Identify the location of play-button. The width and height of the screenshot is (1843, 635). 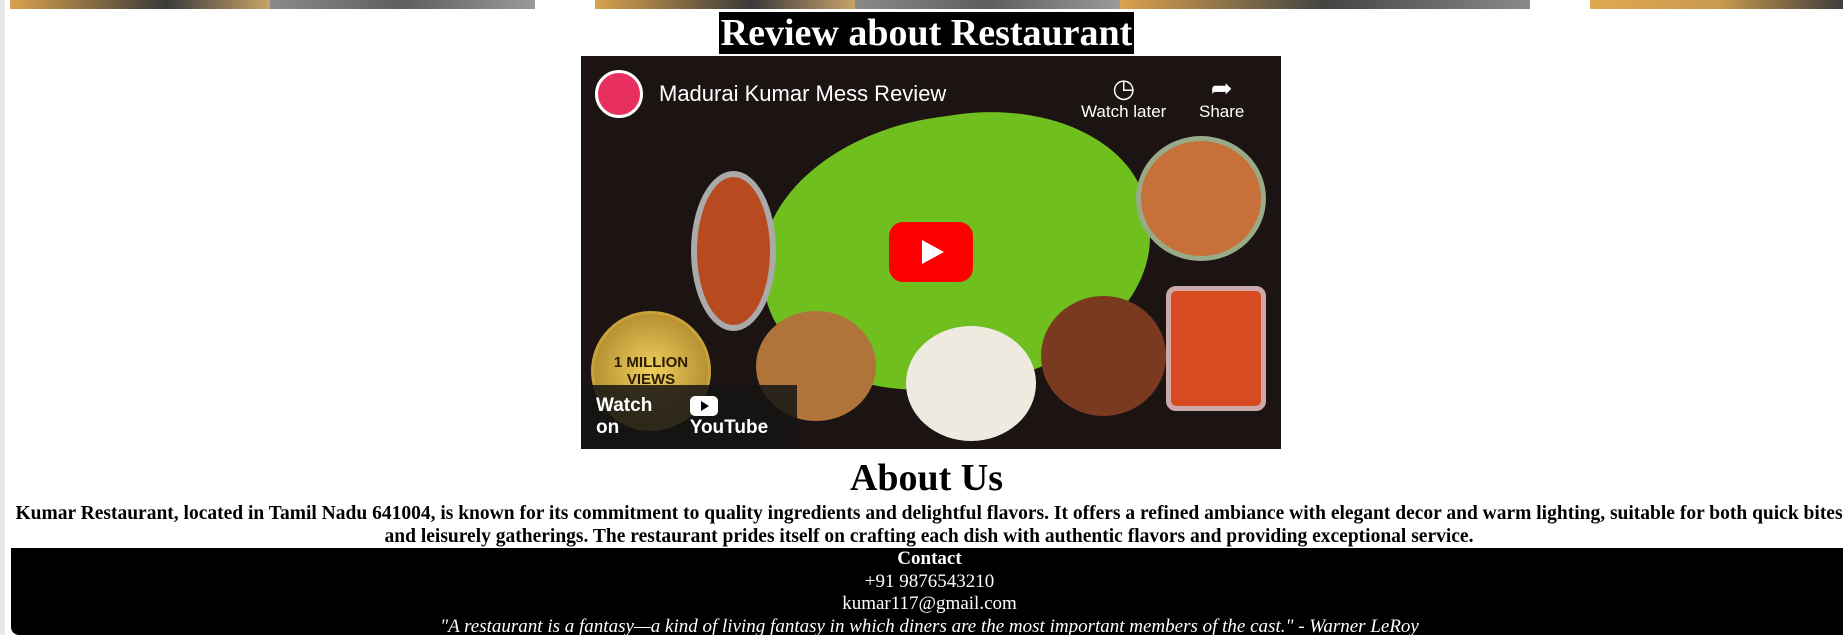
(931, 252).